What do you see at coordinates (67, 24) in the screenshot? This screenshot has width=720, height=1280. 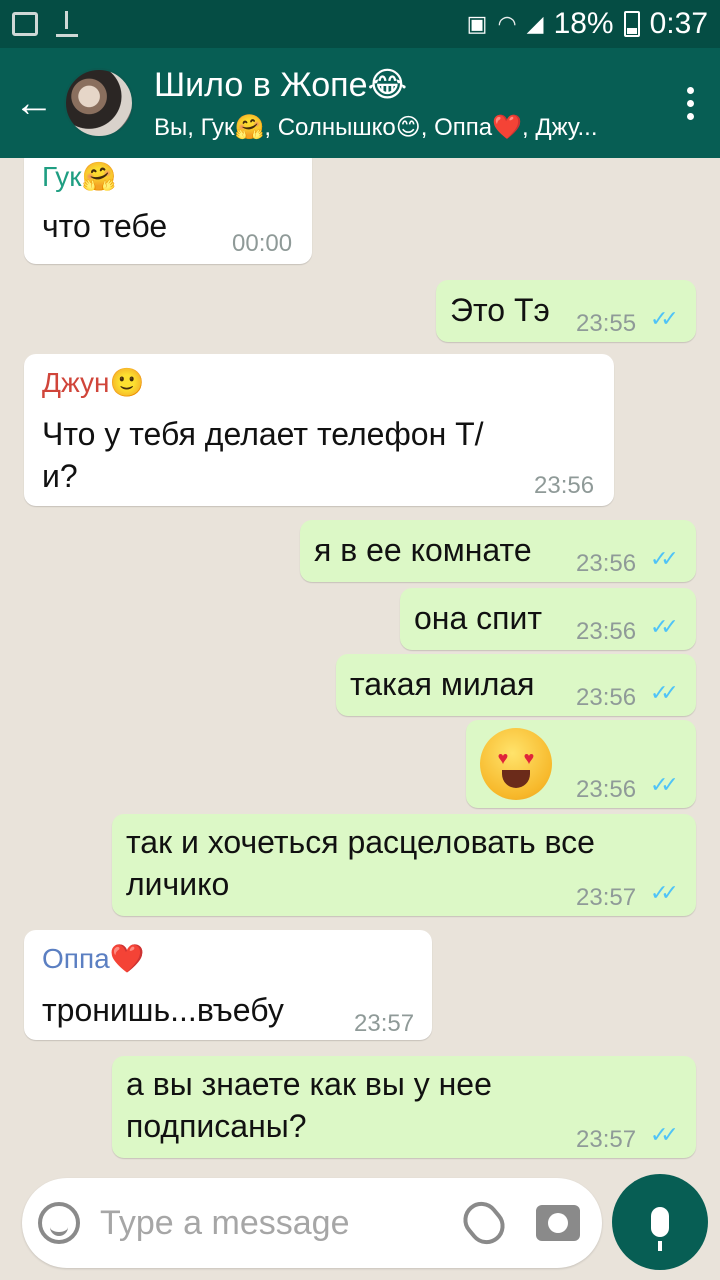 I see `download-icon` at bounding box center [67, 24].